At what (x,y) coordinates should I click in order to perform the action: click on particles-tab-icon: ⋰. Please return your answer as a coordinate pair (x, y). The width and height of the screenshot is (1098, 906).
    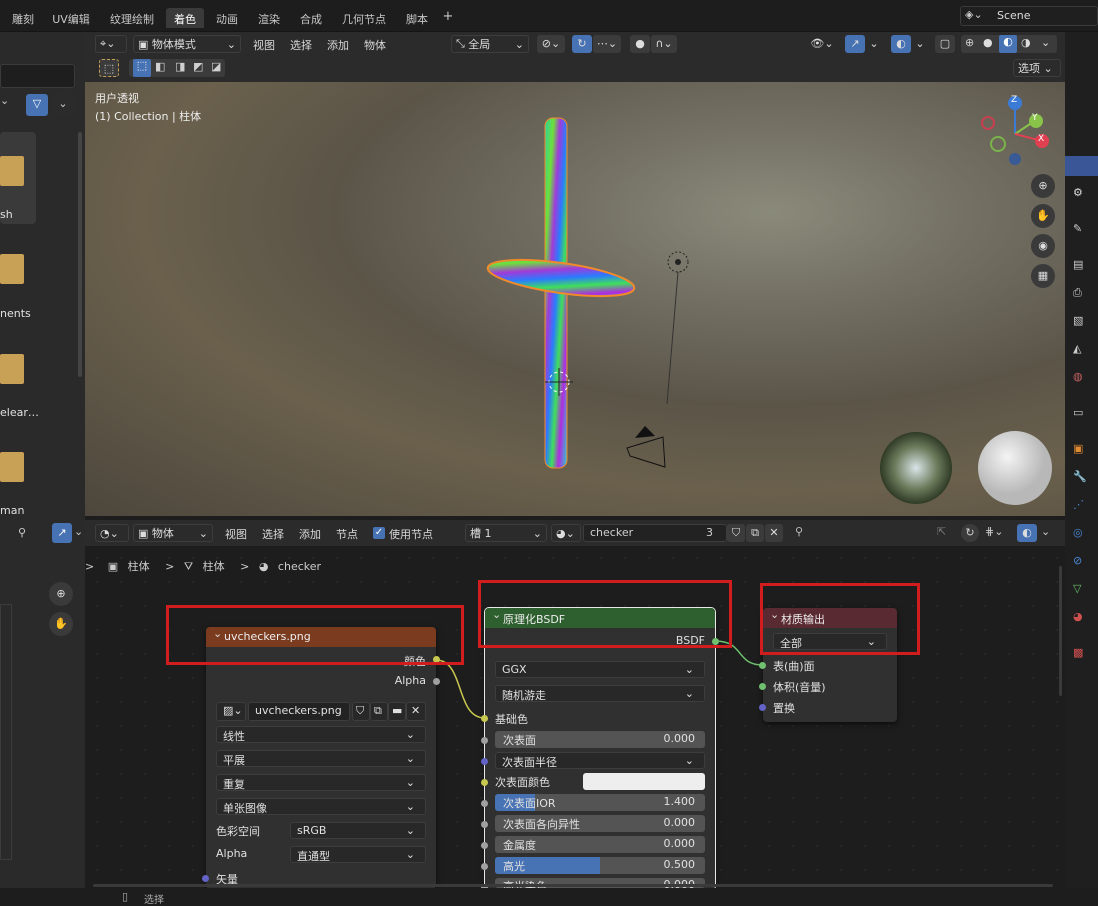
    Looking at the image, I should click on (1078, 504).